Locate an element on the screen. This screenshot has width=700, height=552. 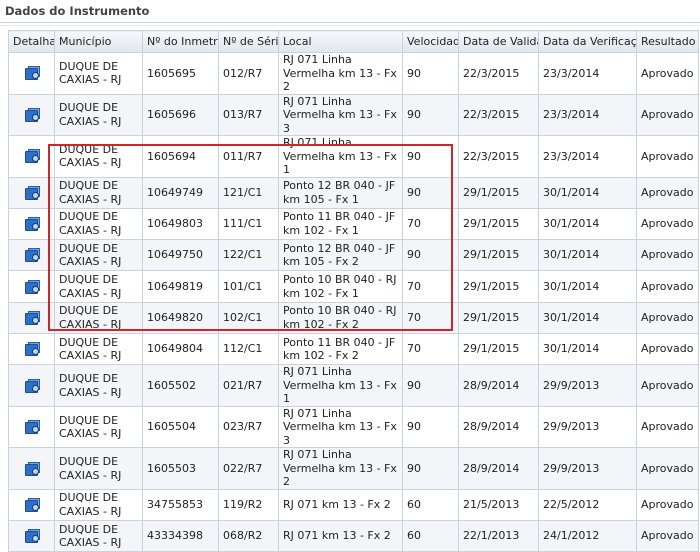
local-cell: RJ 071 Linha Vermelha km 13 - Fx 1 is located at coordinates (340, 385).